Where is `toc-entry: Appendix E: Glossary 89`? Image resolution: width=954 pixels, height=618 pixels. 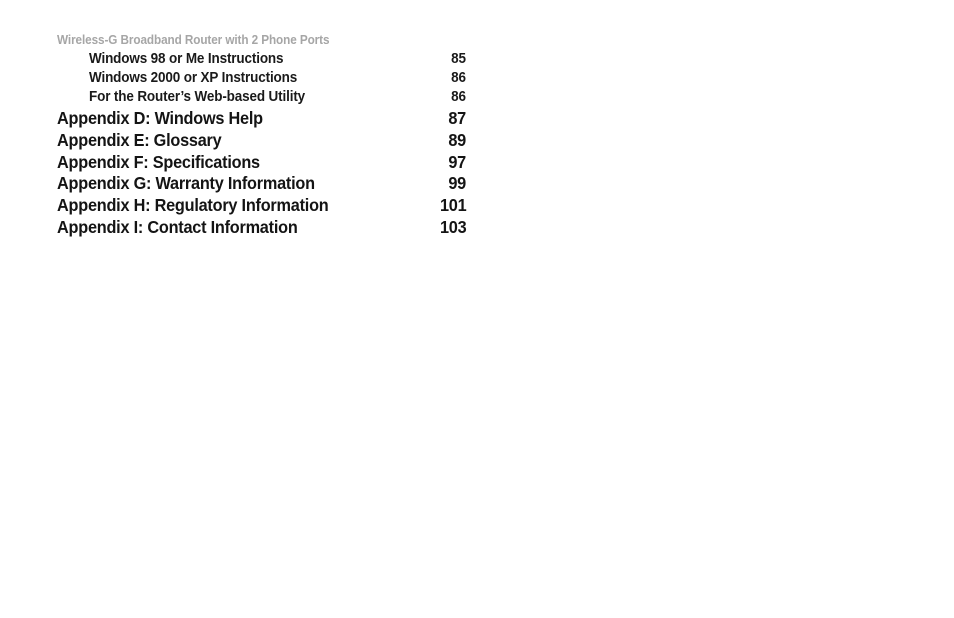 toc-entry: Appendix E: Glossary 89 is located at coordinates (261, 141).